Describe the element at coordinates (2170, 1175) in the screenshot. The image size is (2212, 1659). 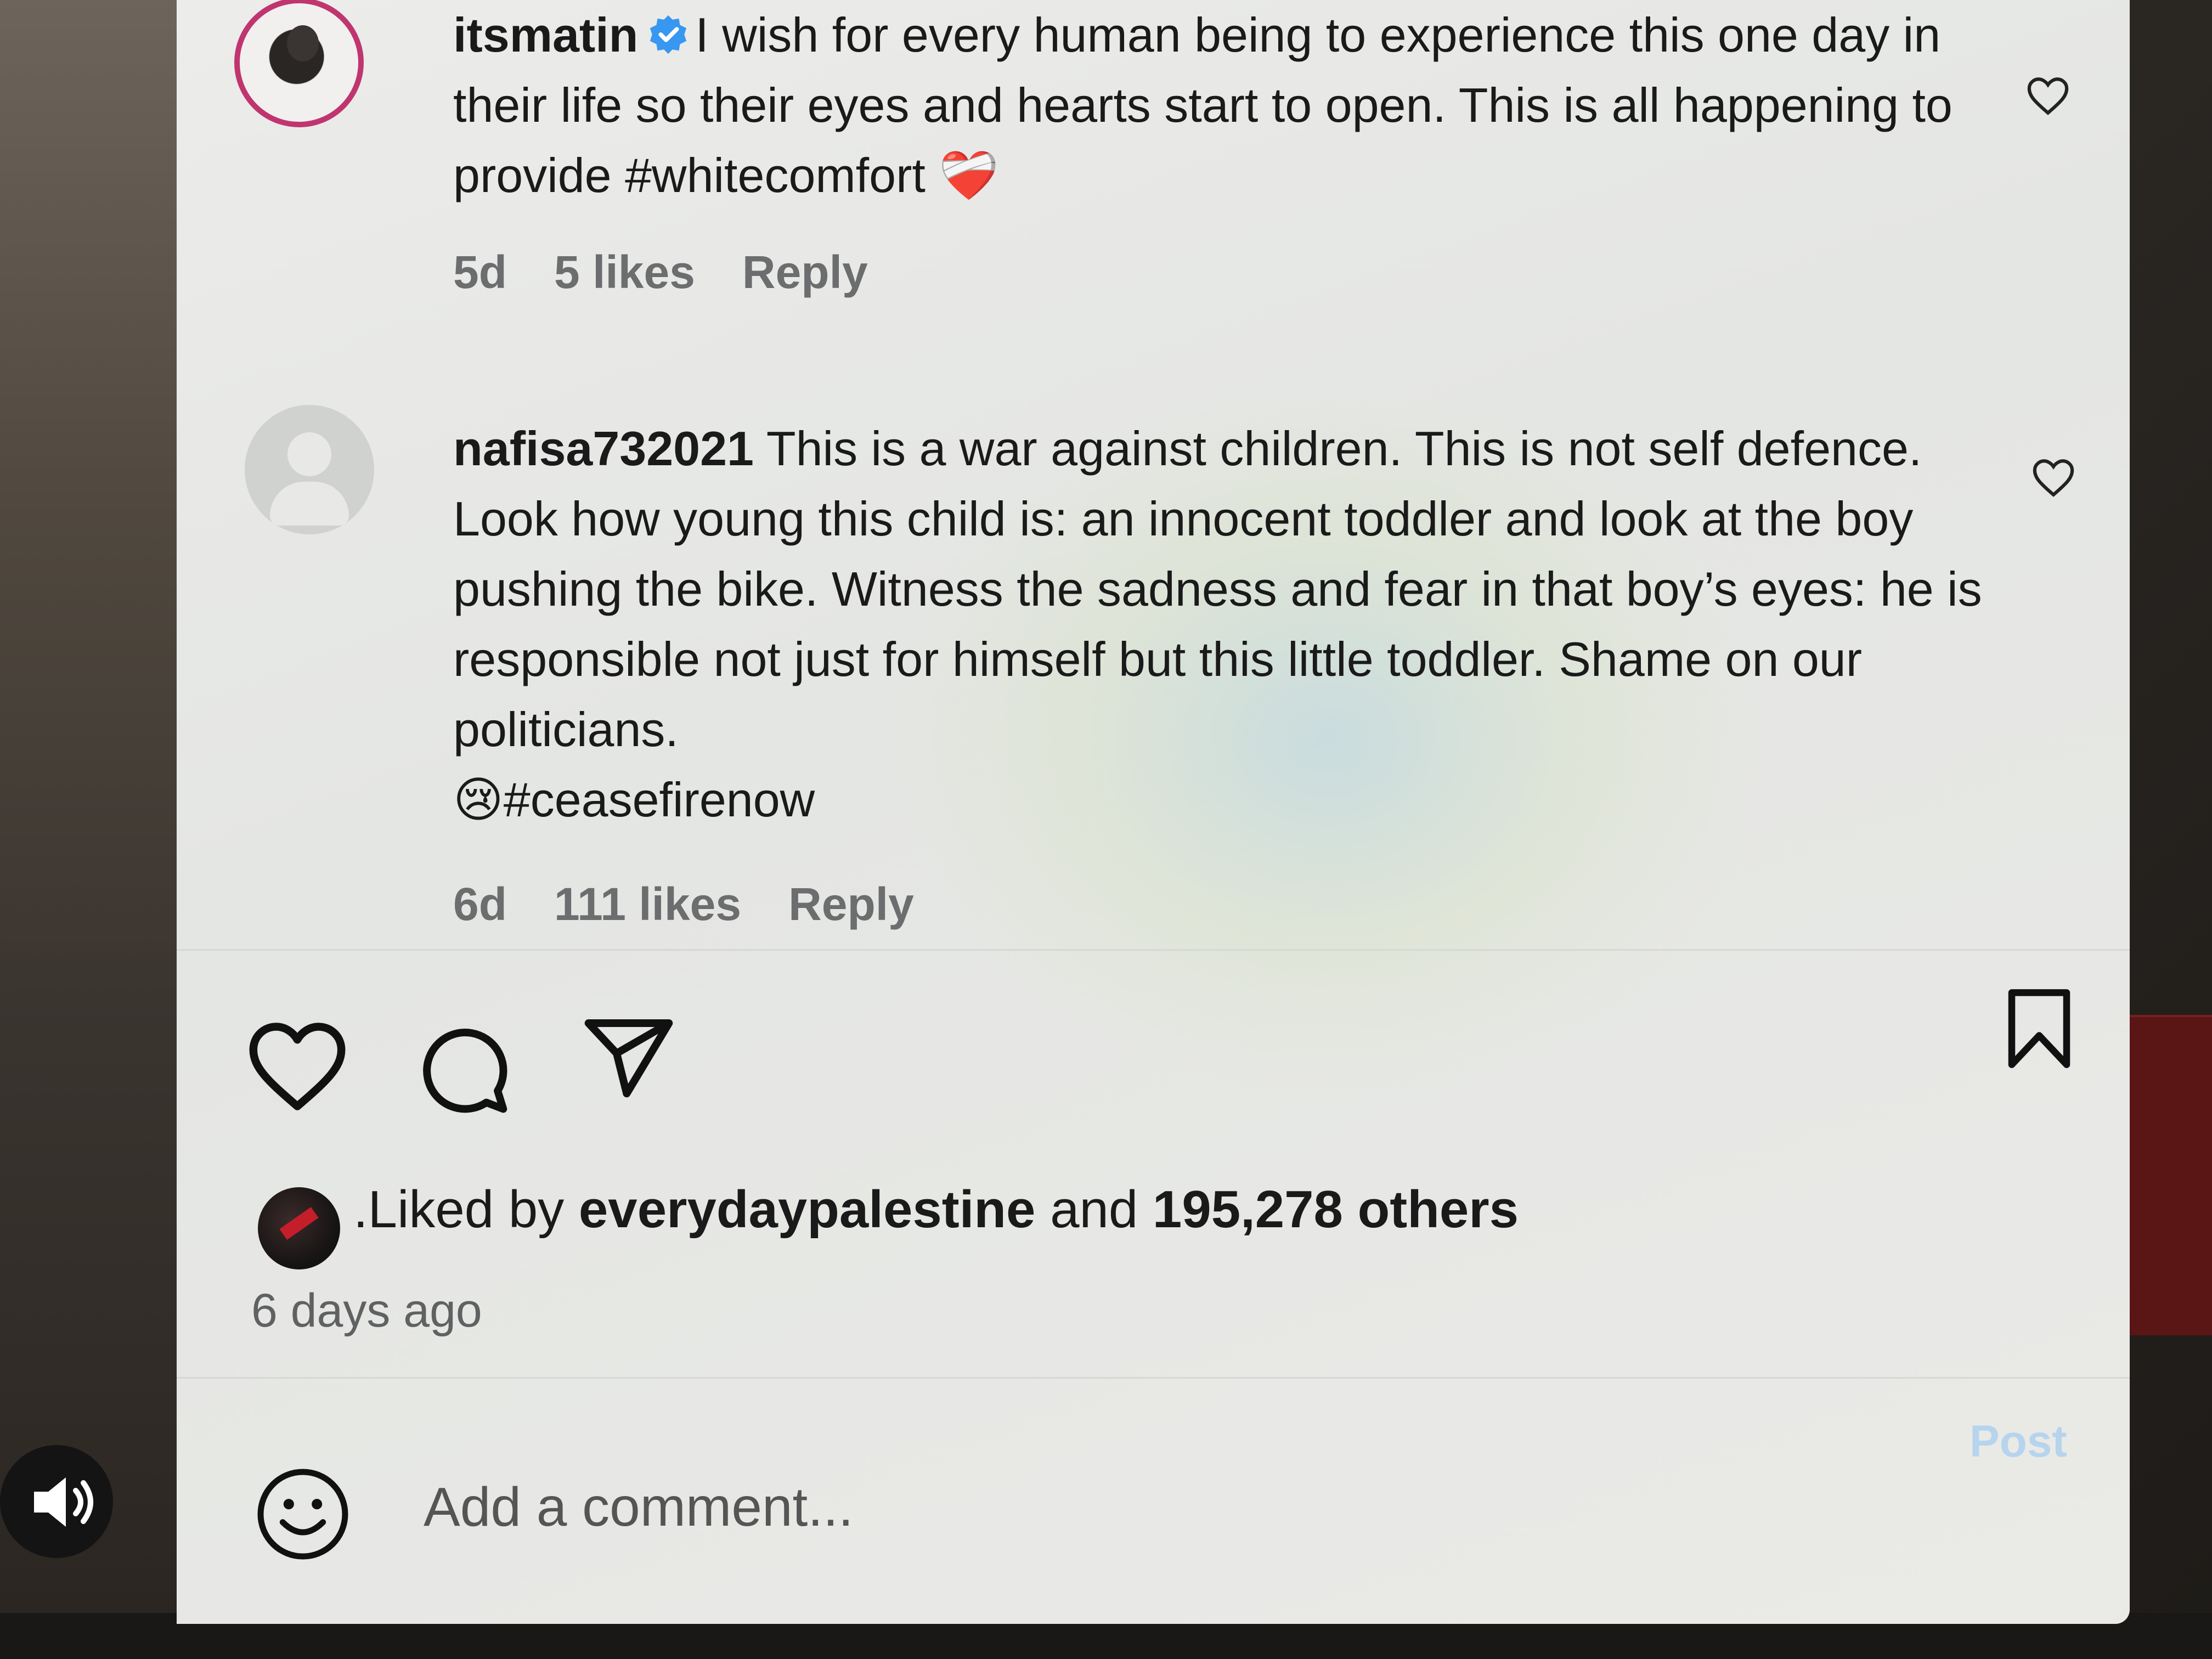
I see `background-window-right` at that location.